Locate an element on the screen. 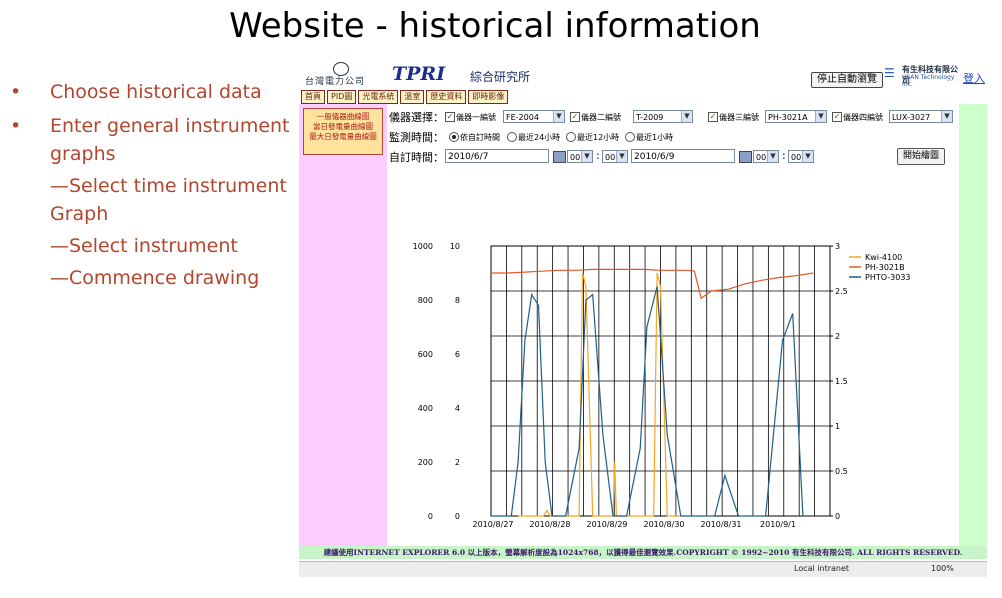  bullet-item: • Choose historical data is located at coordinates (152, 92).